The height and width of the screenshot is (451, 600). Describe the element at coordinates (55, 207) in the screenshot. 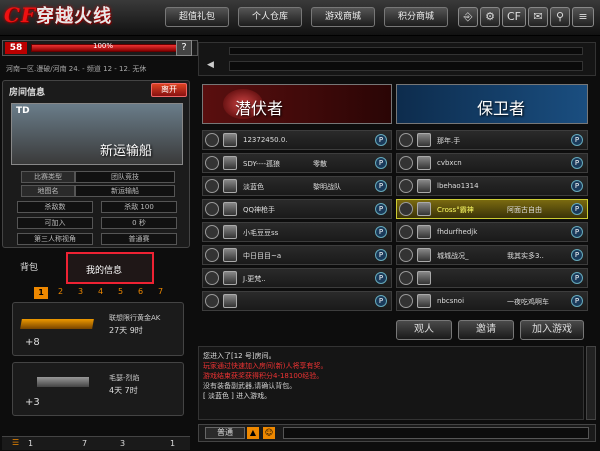

I see `kill-count-label: 杀敌数` at that location.